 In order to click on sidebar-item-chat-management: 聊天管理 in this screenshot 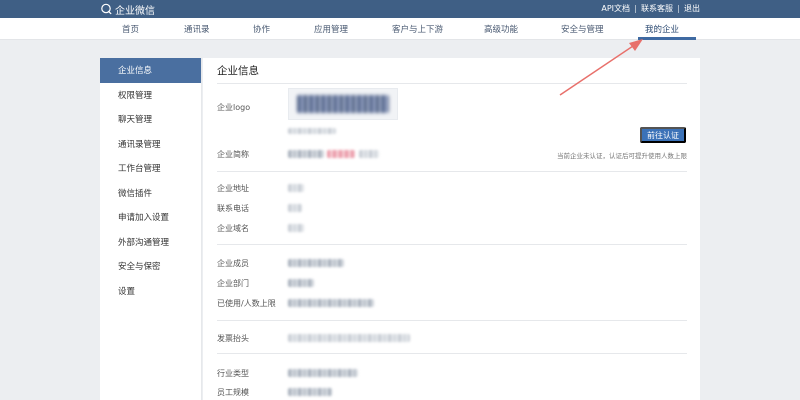, I will do `click(150, 119)`.